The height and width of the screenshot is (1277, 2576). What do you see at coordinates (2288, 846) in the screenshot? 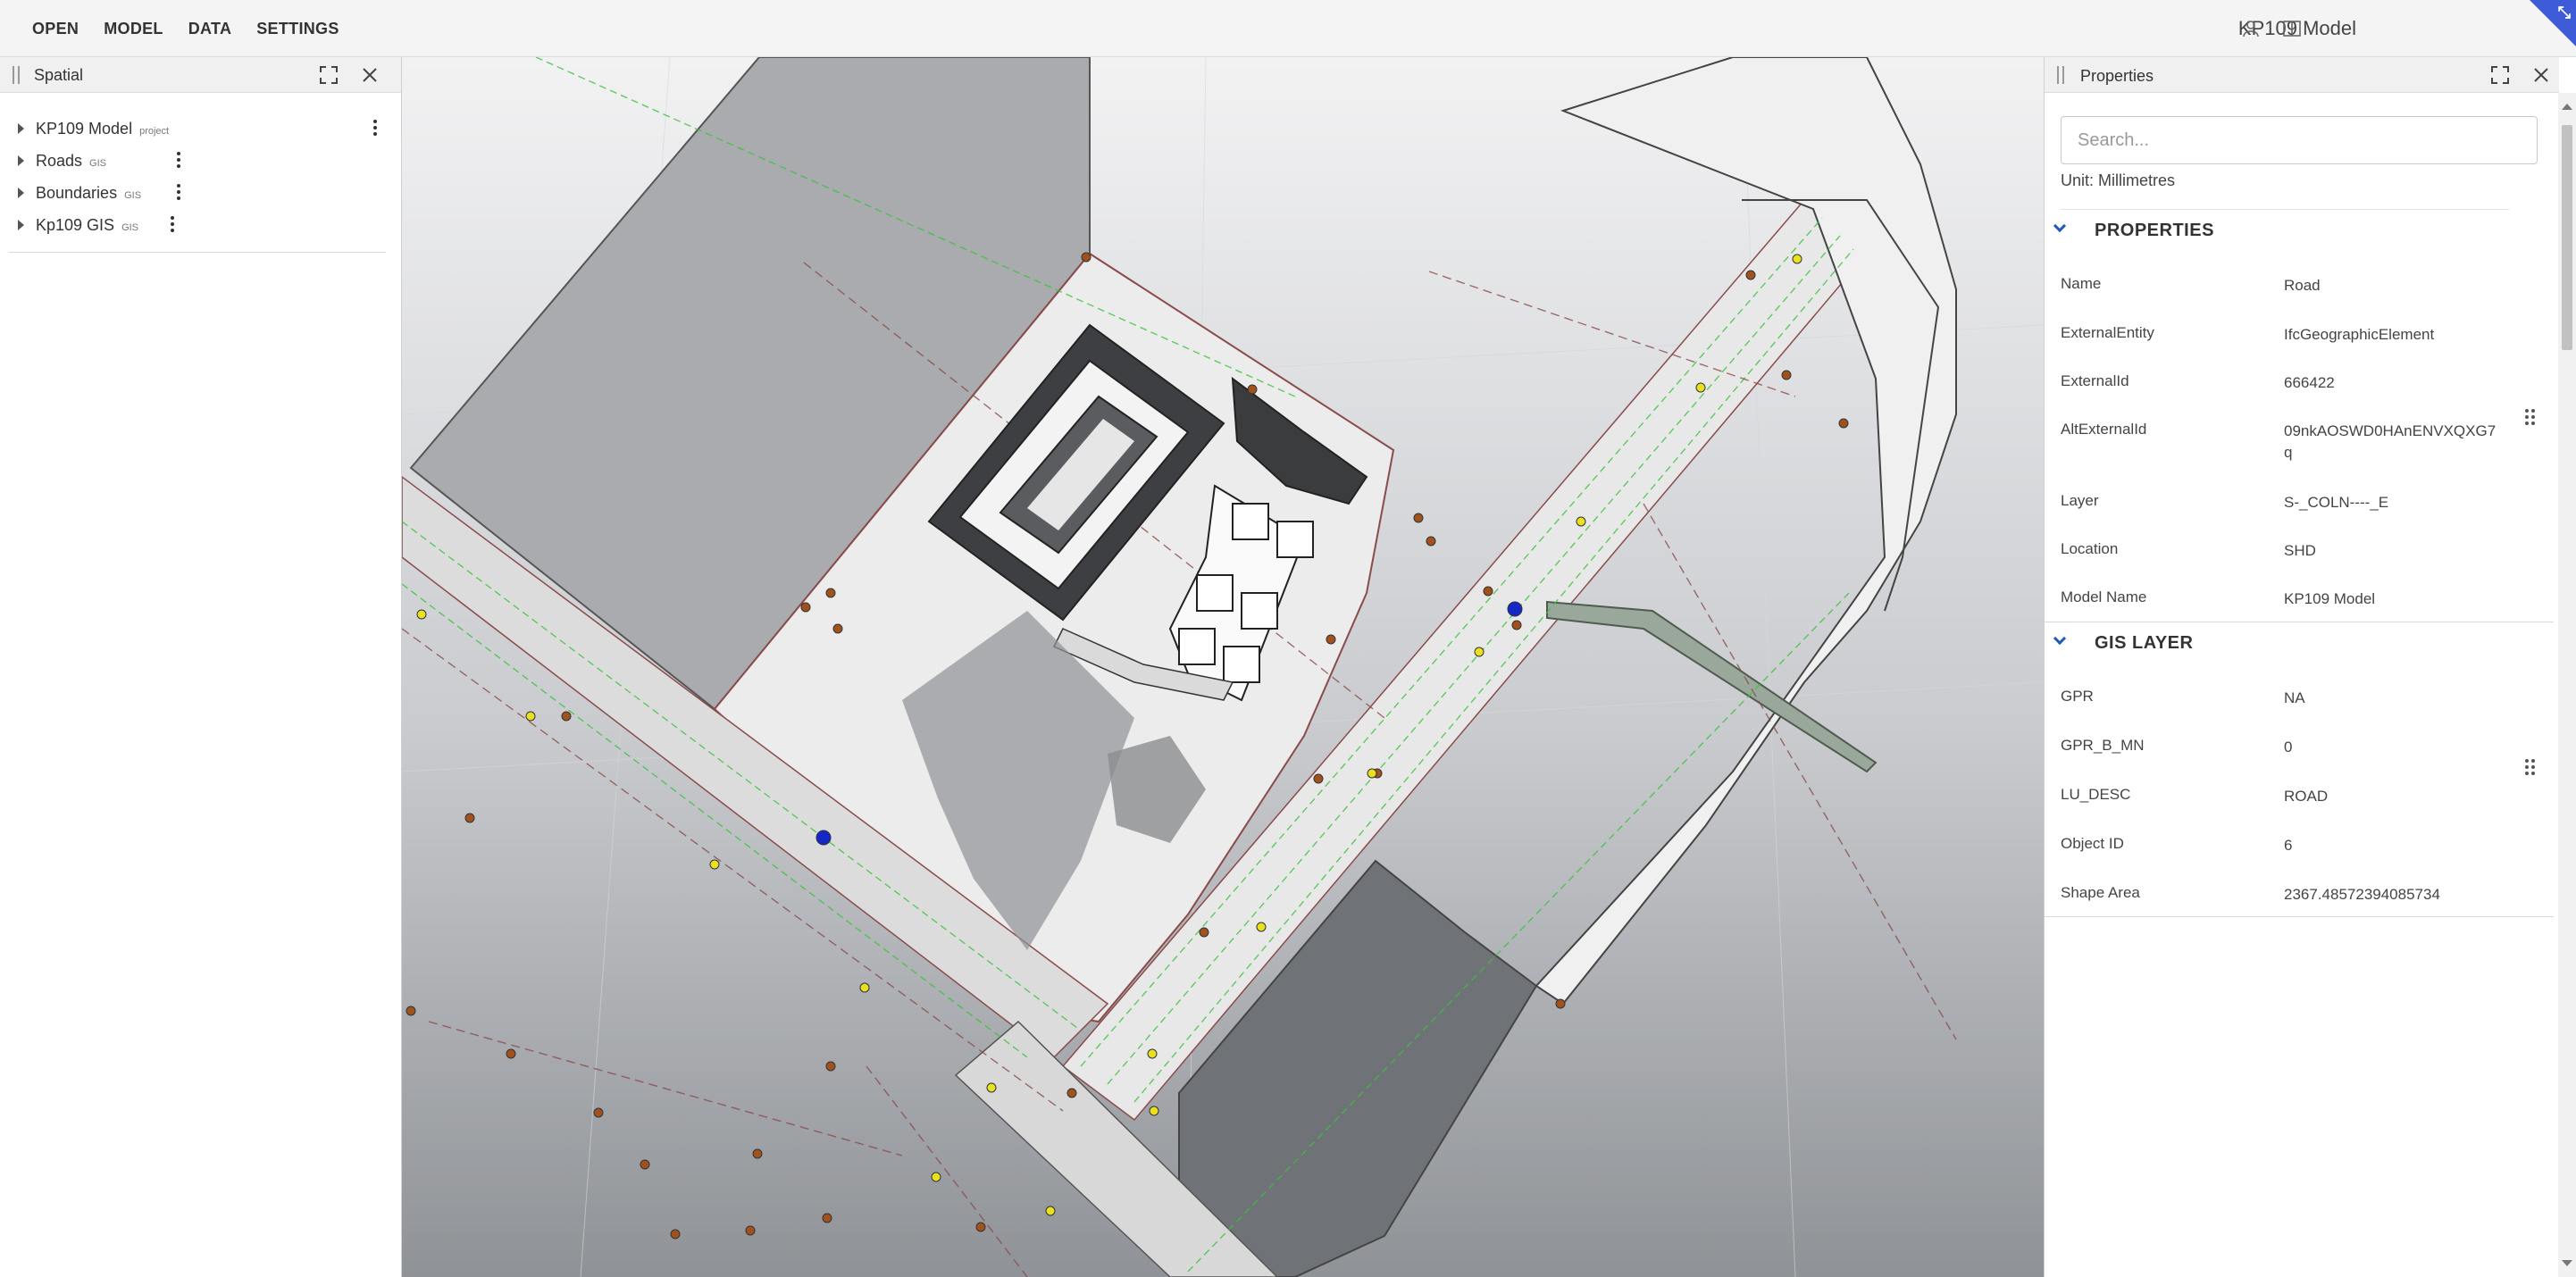
I see `property-value: 6` at bounding box center [2288, 846].